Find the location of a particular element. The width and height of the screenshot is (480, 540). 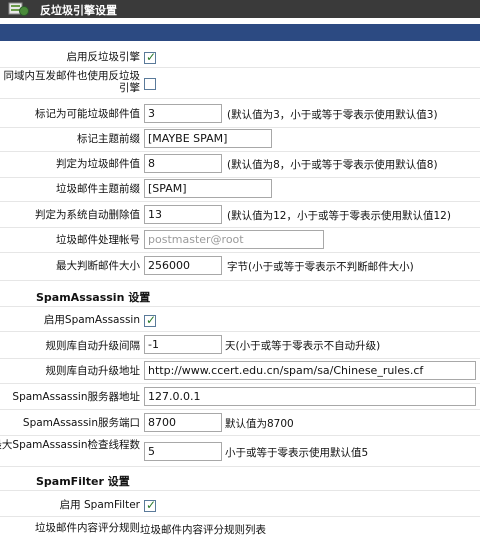

mark-possible-hint: (默认值为3，小于或等于零表示使用默认值3) is located at coordinates (332, 115).